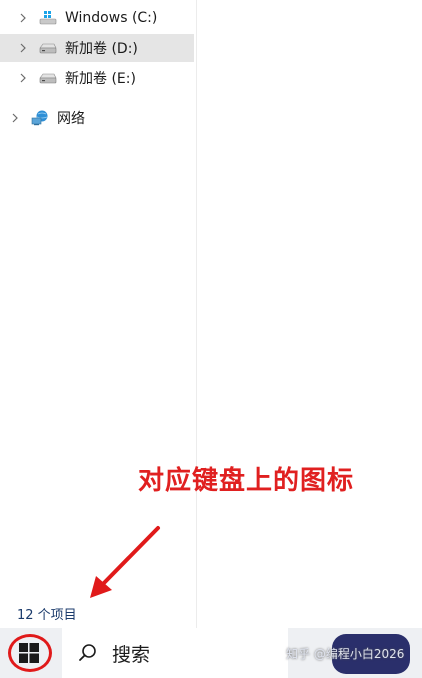 The height and width of the screenshot is (678, 422). I want to click on nav-item-label: Windows (C:), so click(111, 18).